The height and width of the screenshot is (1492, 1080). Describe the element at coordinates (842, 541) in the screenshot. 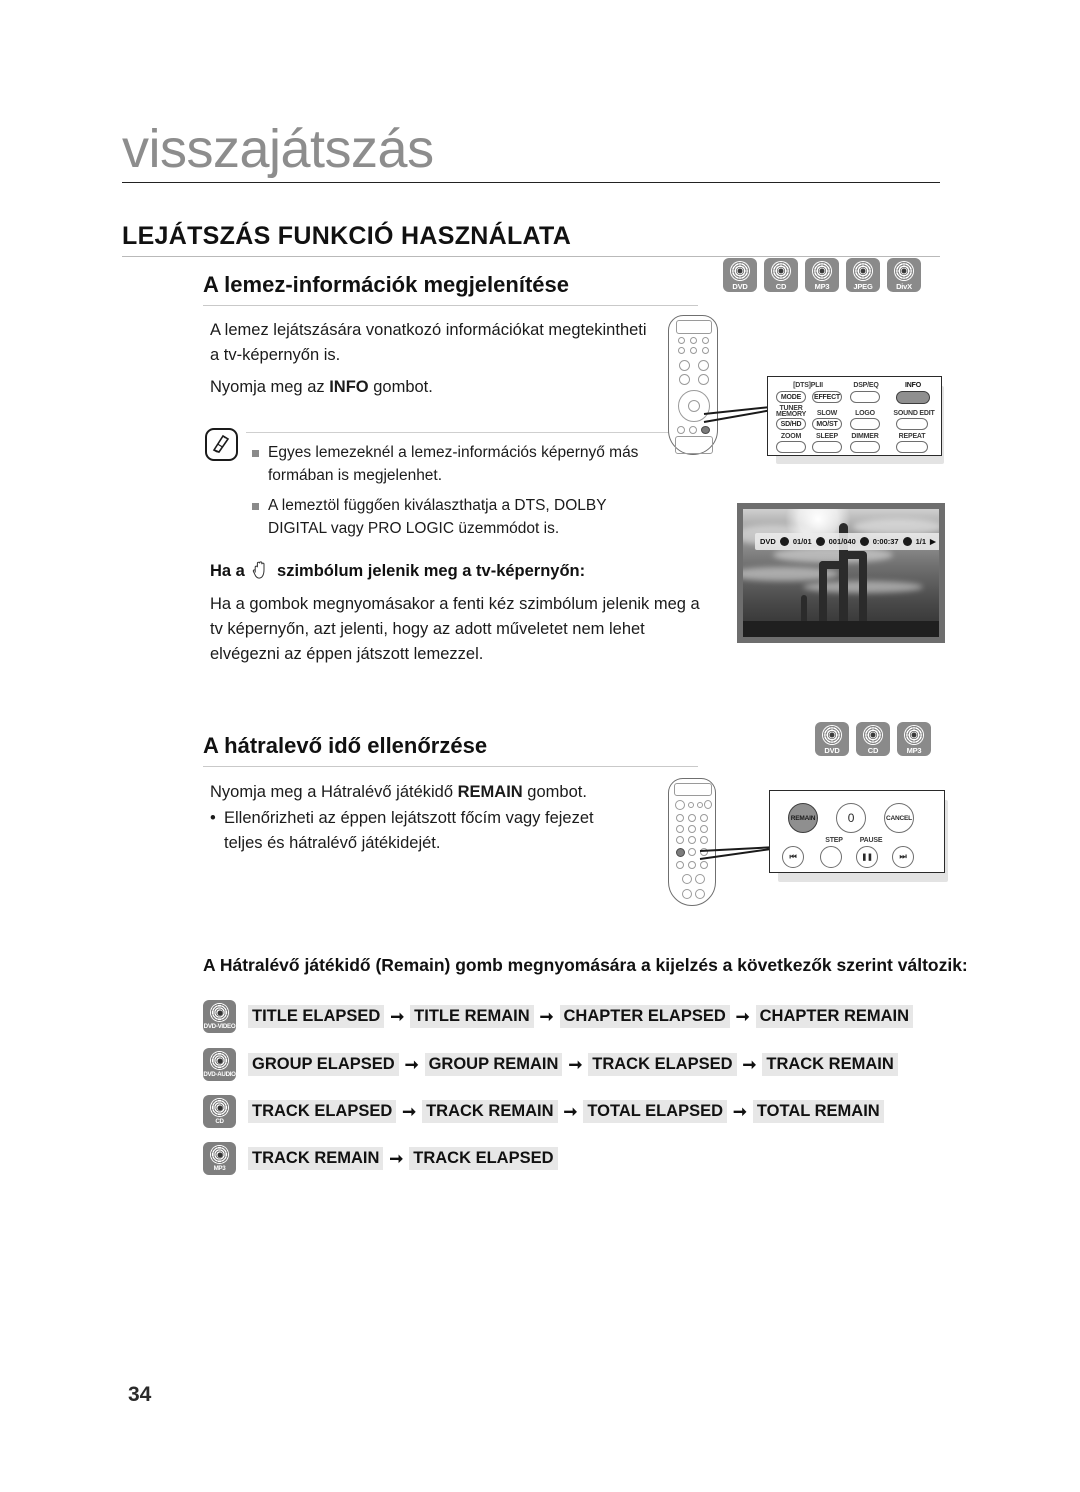

I see `osd-chapter-value: 001/040` at that location.